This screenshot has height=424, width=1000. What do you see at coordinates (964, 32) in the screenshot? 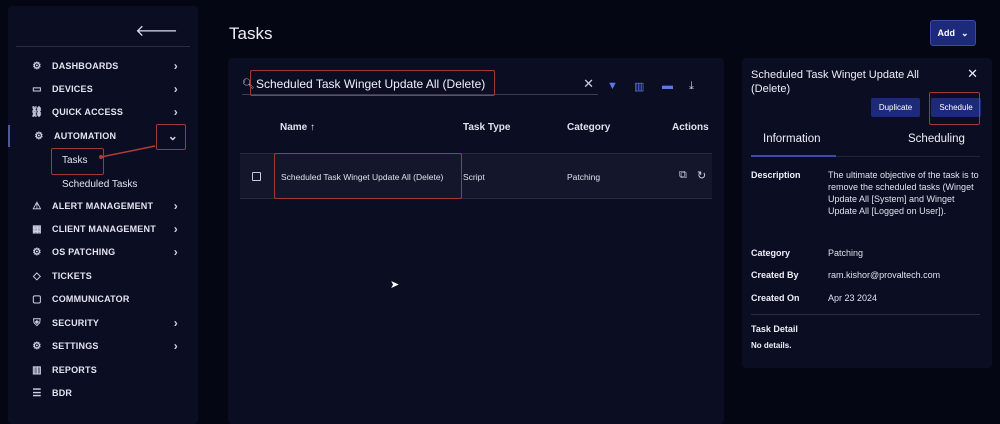
I see `chevron-down-icon: ⌄` at bounding box center [964, 32].